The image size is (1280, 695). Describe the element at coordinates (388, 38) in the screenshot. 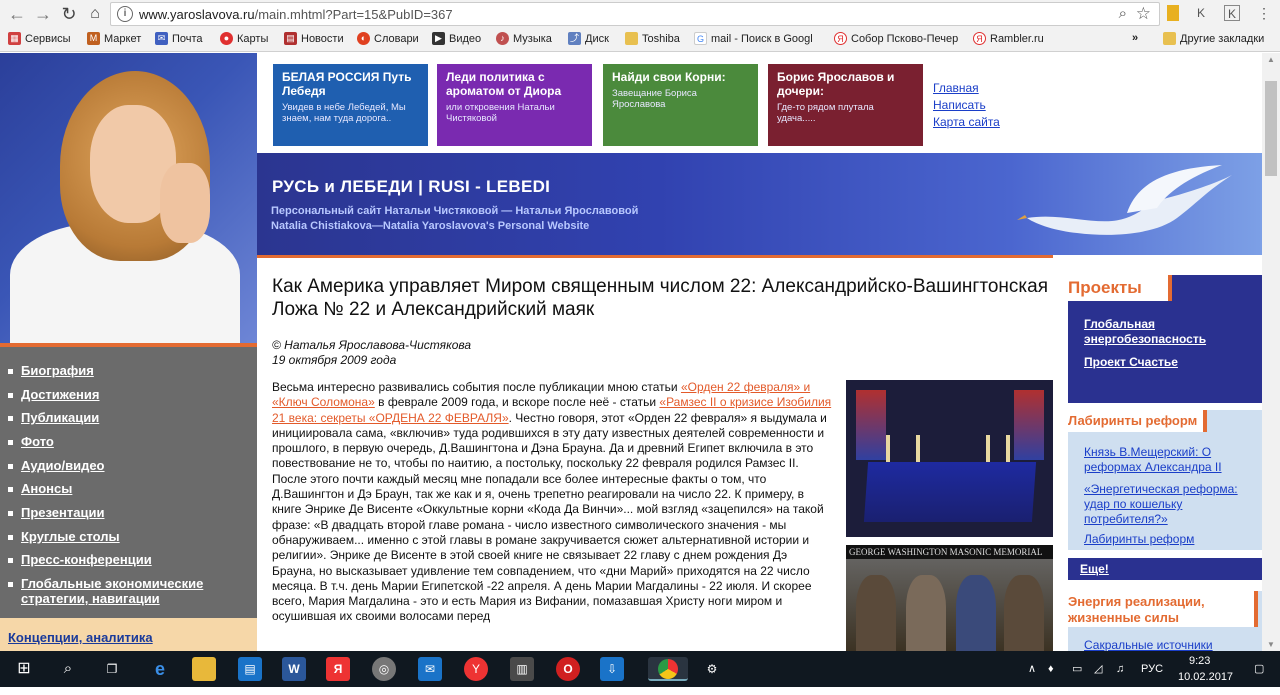

I see `bookmark-dictionaries: ◐ Словари` at that location.